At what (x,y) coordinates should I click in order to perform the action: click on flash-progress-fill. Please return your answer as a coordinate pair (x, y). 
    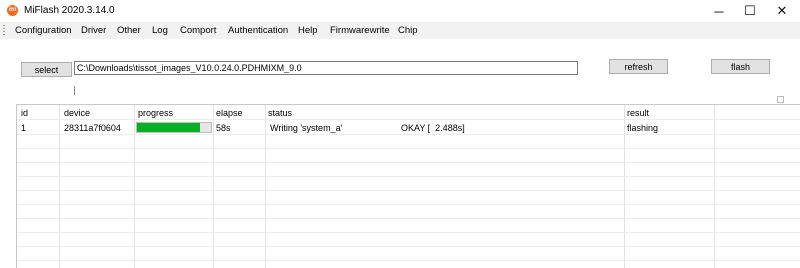
    Looking at the image, I should click on (168, 127).